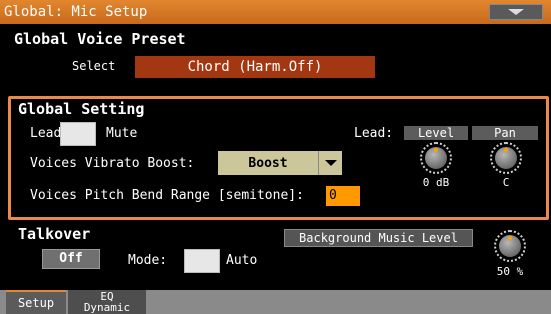  What do you see at coordinates (242, 260) in the screenshot?
I see `auto-label: Auto` at bounding box center [242, 260].